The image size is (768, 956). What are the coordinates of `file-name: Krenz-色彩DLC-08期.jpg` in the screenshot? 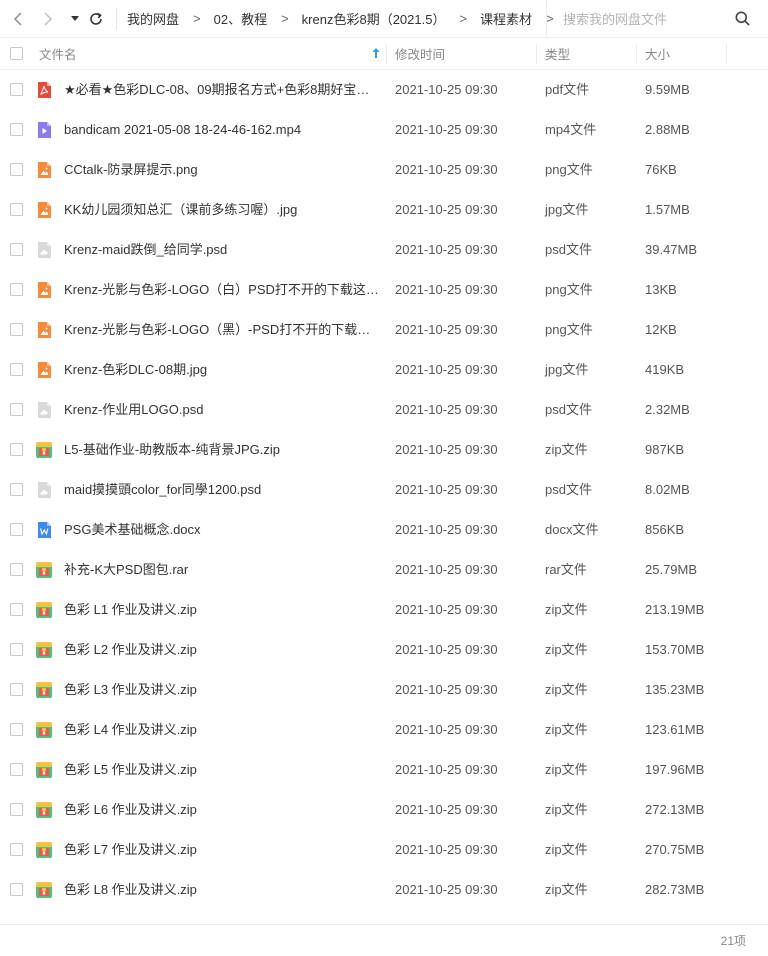 It's located at (222, 370).